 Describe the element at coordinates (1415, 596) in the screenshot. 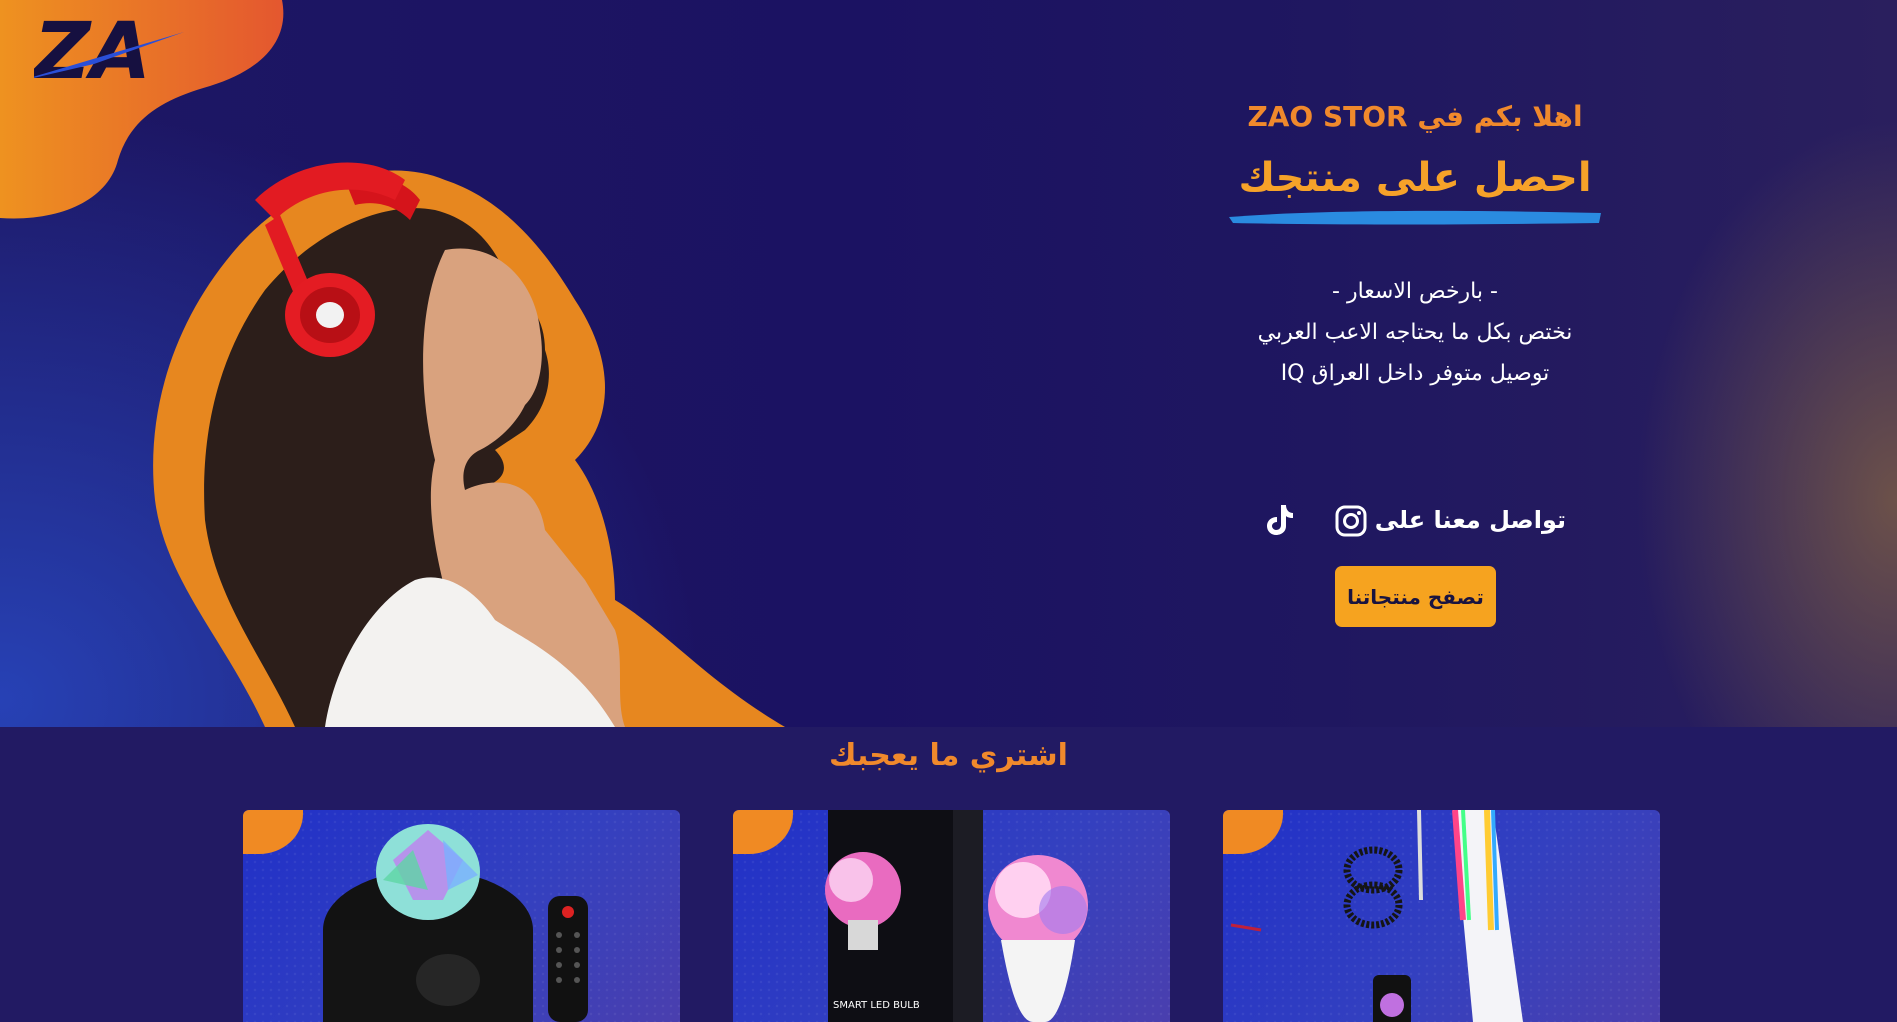

I see `browse-products-button: تصفح منتجاتنا` at that location.